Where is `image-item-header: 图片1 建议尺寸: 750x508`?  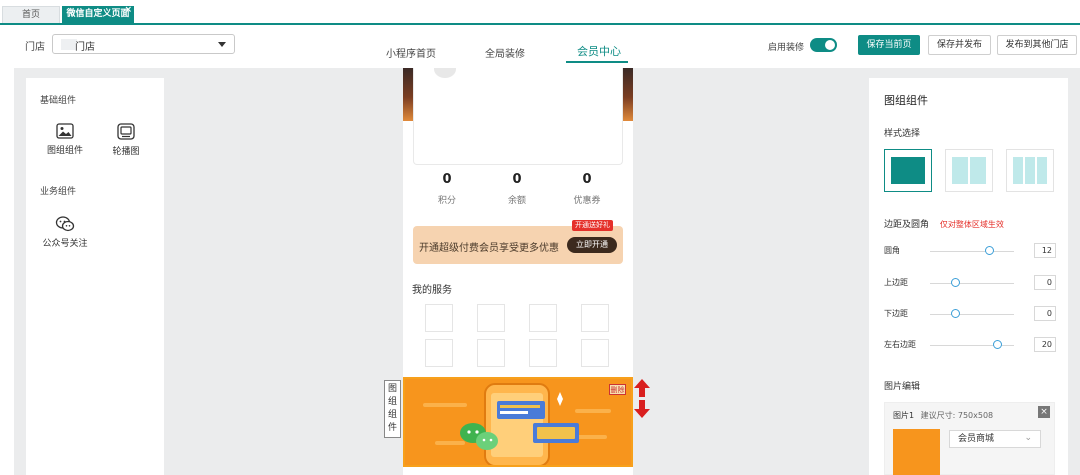 image-item-header: 图片1 建议尺寸: 750x508 is located at coordinates (943, 415).